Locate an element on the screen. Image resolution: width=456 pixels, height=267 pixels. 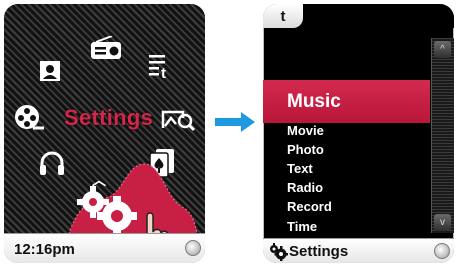
menu-item-text: Text is located at coordinates (300, 168).